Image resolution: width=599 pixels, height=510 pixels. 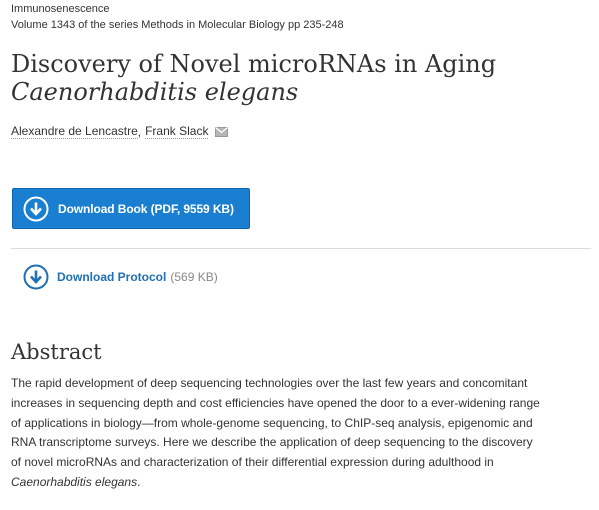 I want to click on book-title: Immunosenescence, so click(x=60, y=9).